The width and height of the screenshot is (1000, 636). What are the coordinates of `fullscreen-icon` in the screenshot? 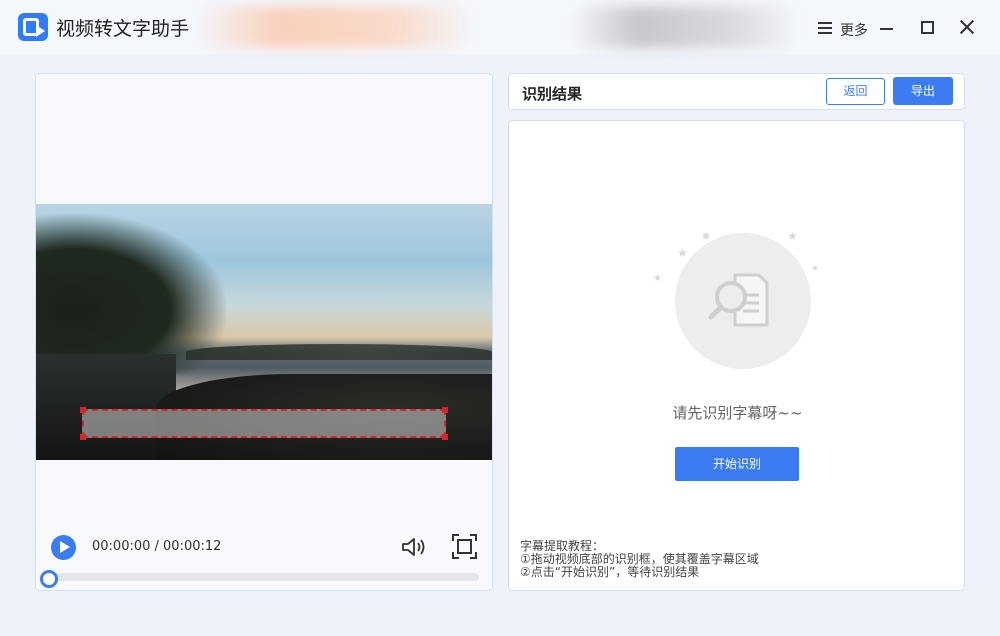 It's located at (464, 546).